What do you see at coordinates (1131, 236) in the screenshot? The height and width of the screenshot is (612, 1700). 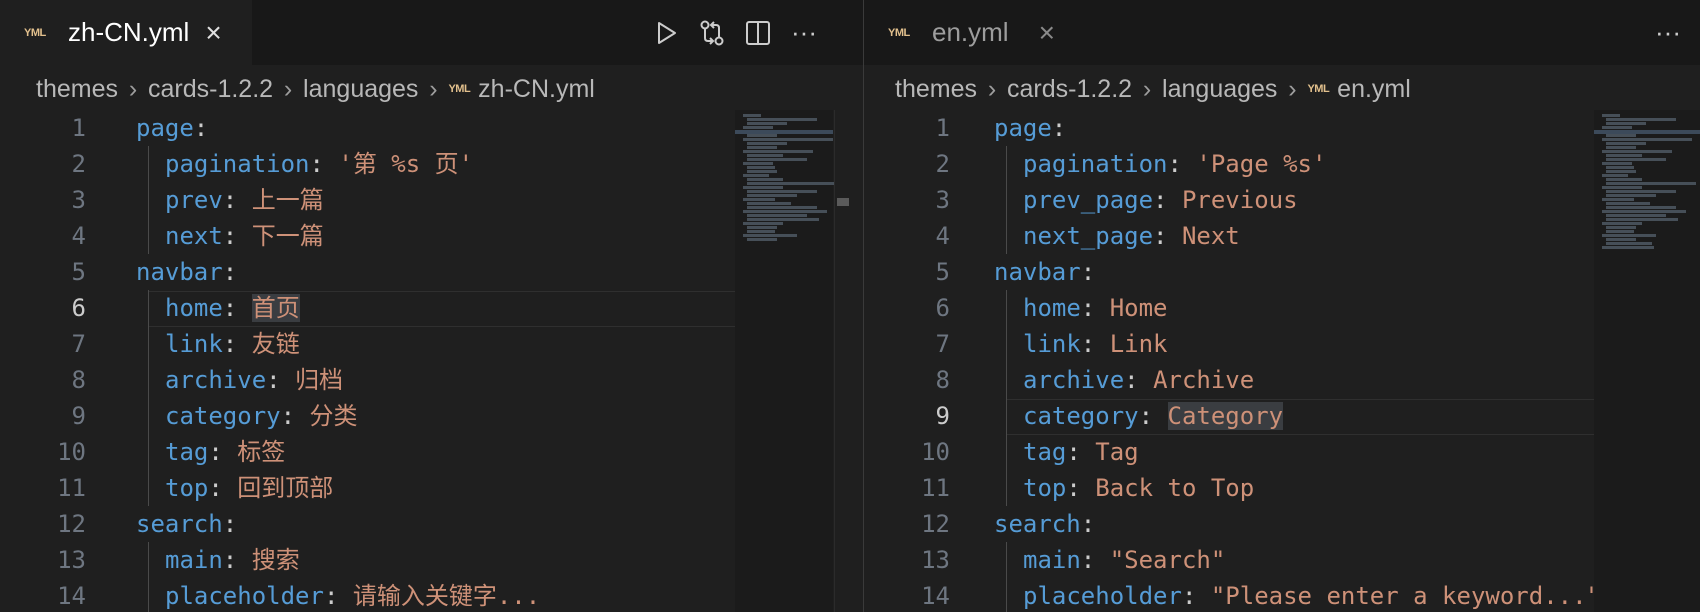 I see `code-text: next_page: Next` at bounding box center [1131, 236].